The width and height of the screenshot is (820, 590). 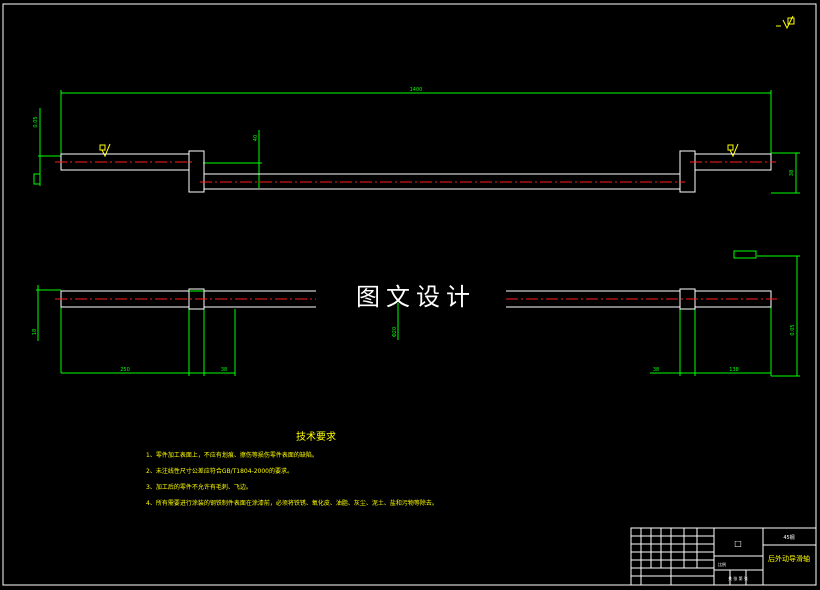 What do you see at coordinates (788, 537) in the screenshot?
I see `material-label: 45钢` at bounding box center [788, 537].